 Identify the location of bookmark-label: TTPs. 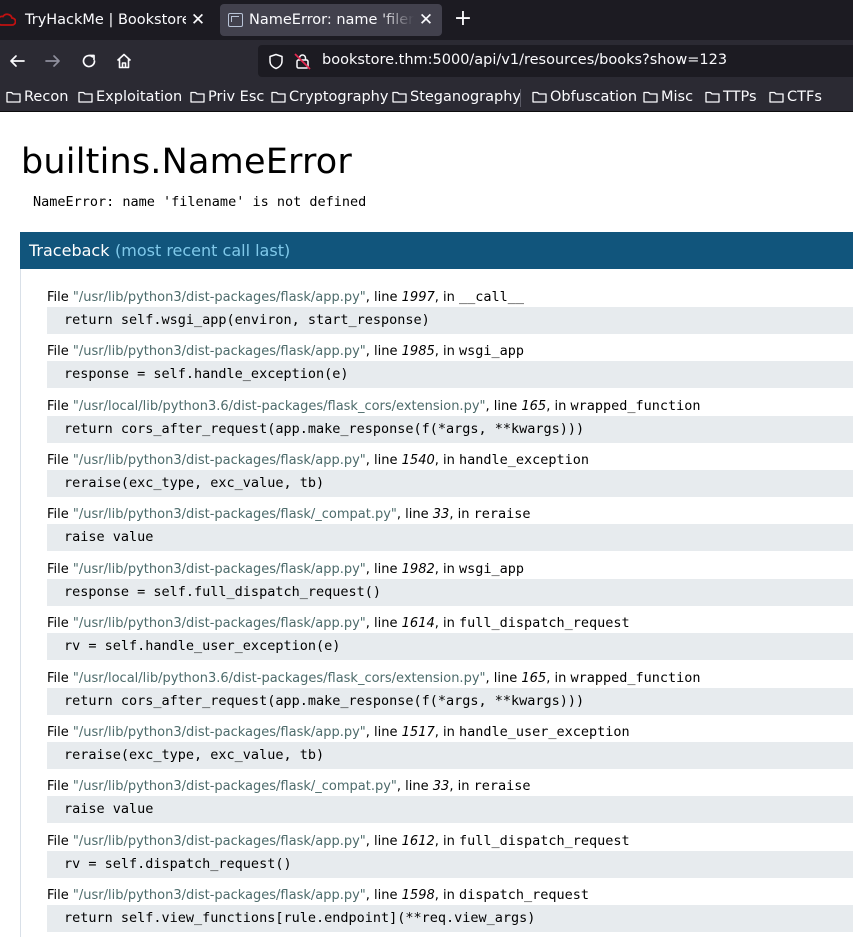
(740, 97).